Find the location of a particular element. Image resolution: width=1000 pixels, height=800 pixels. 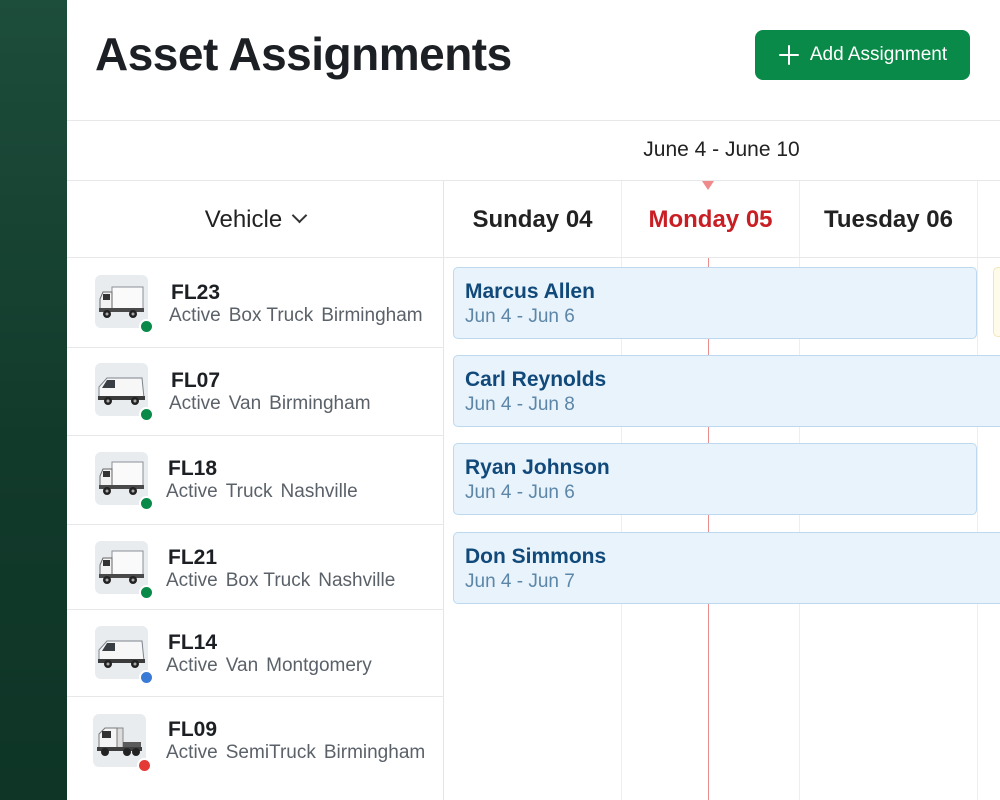

assignment-driver: Don Simmons is located at coordinates (536, 556).